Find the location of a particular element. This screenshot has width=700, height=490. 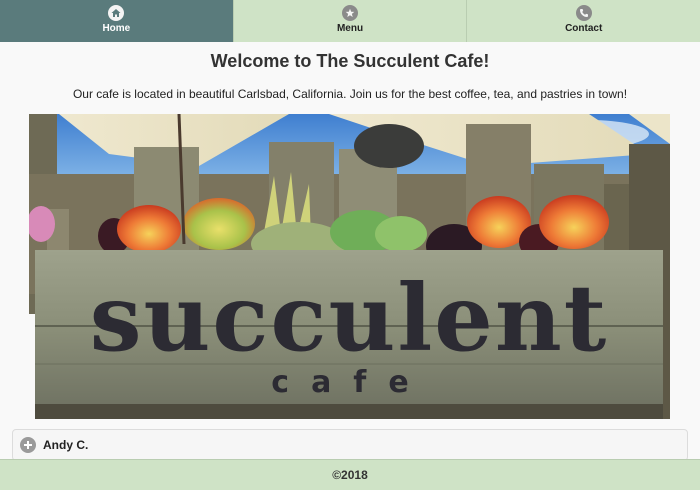

testimonial-name: Andy C. is located at coordinates (66, 445).